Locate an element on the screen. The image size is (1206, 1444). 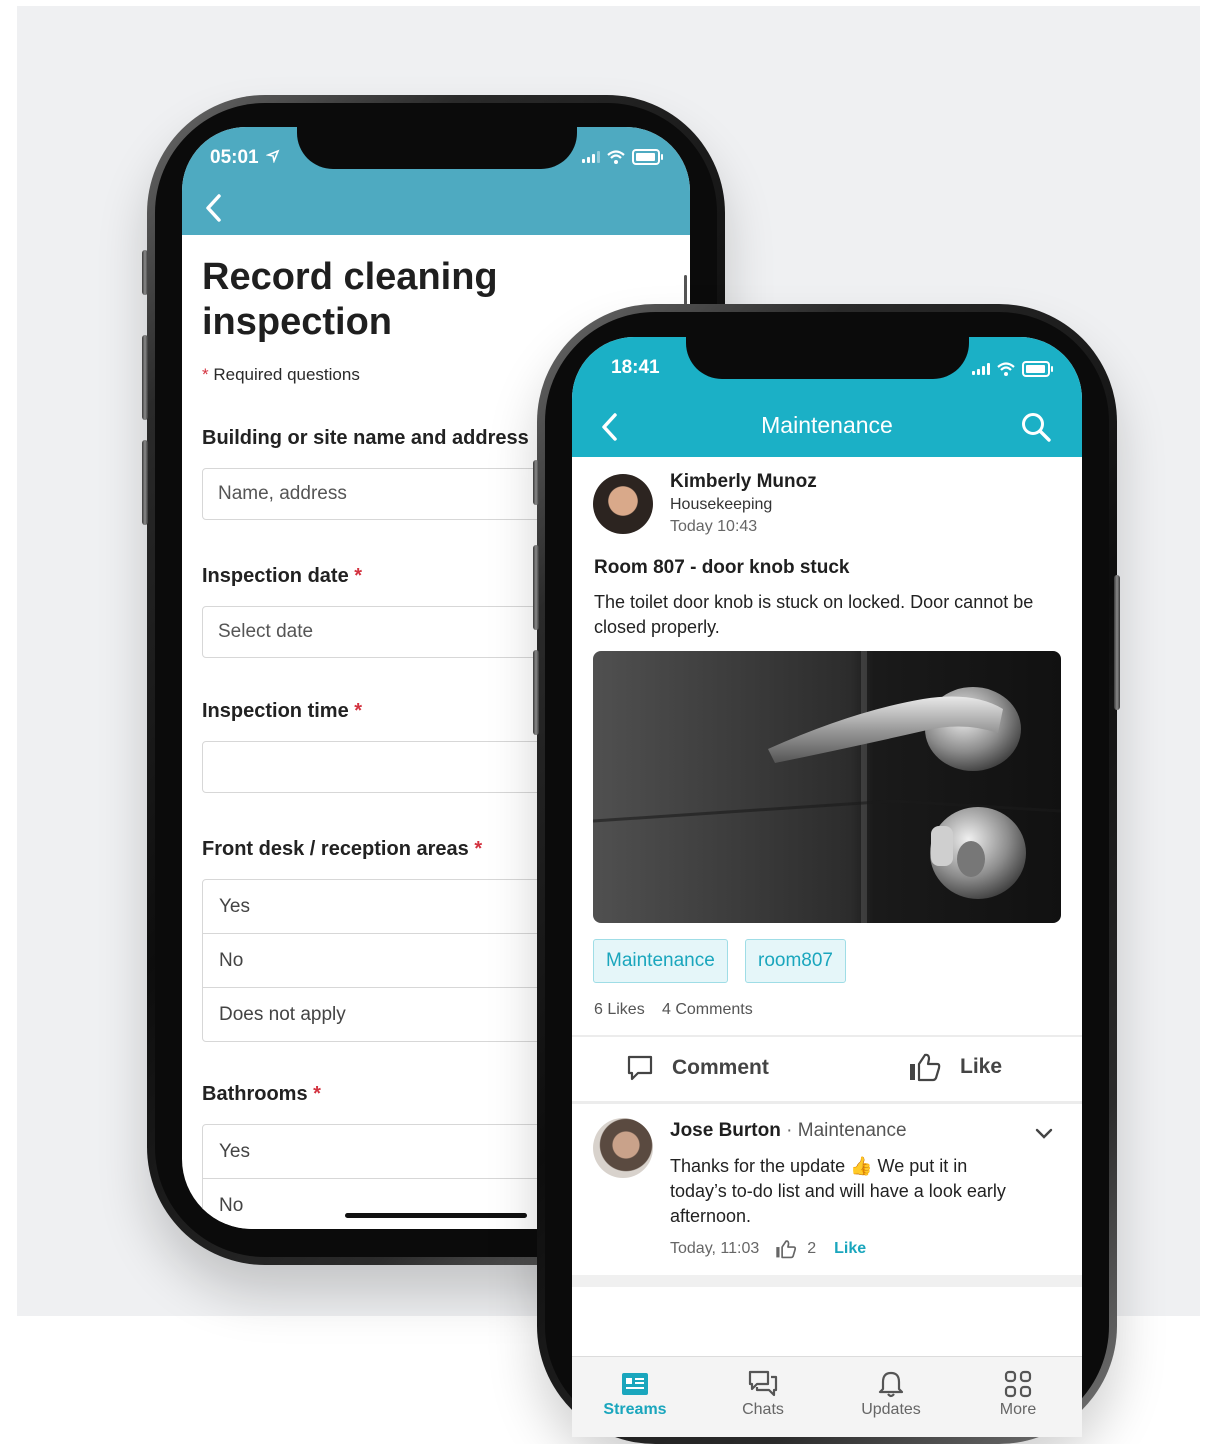
likes-count: 6 Likes is located at coordinates (619, 1010).